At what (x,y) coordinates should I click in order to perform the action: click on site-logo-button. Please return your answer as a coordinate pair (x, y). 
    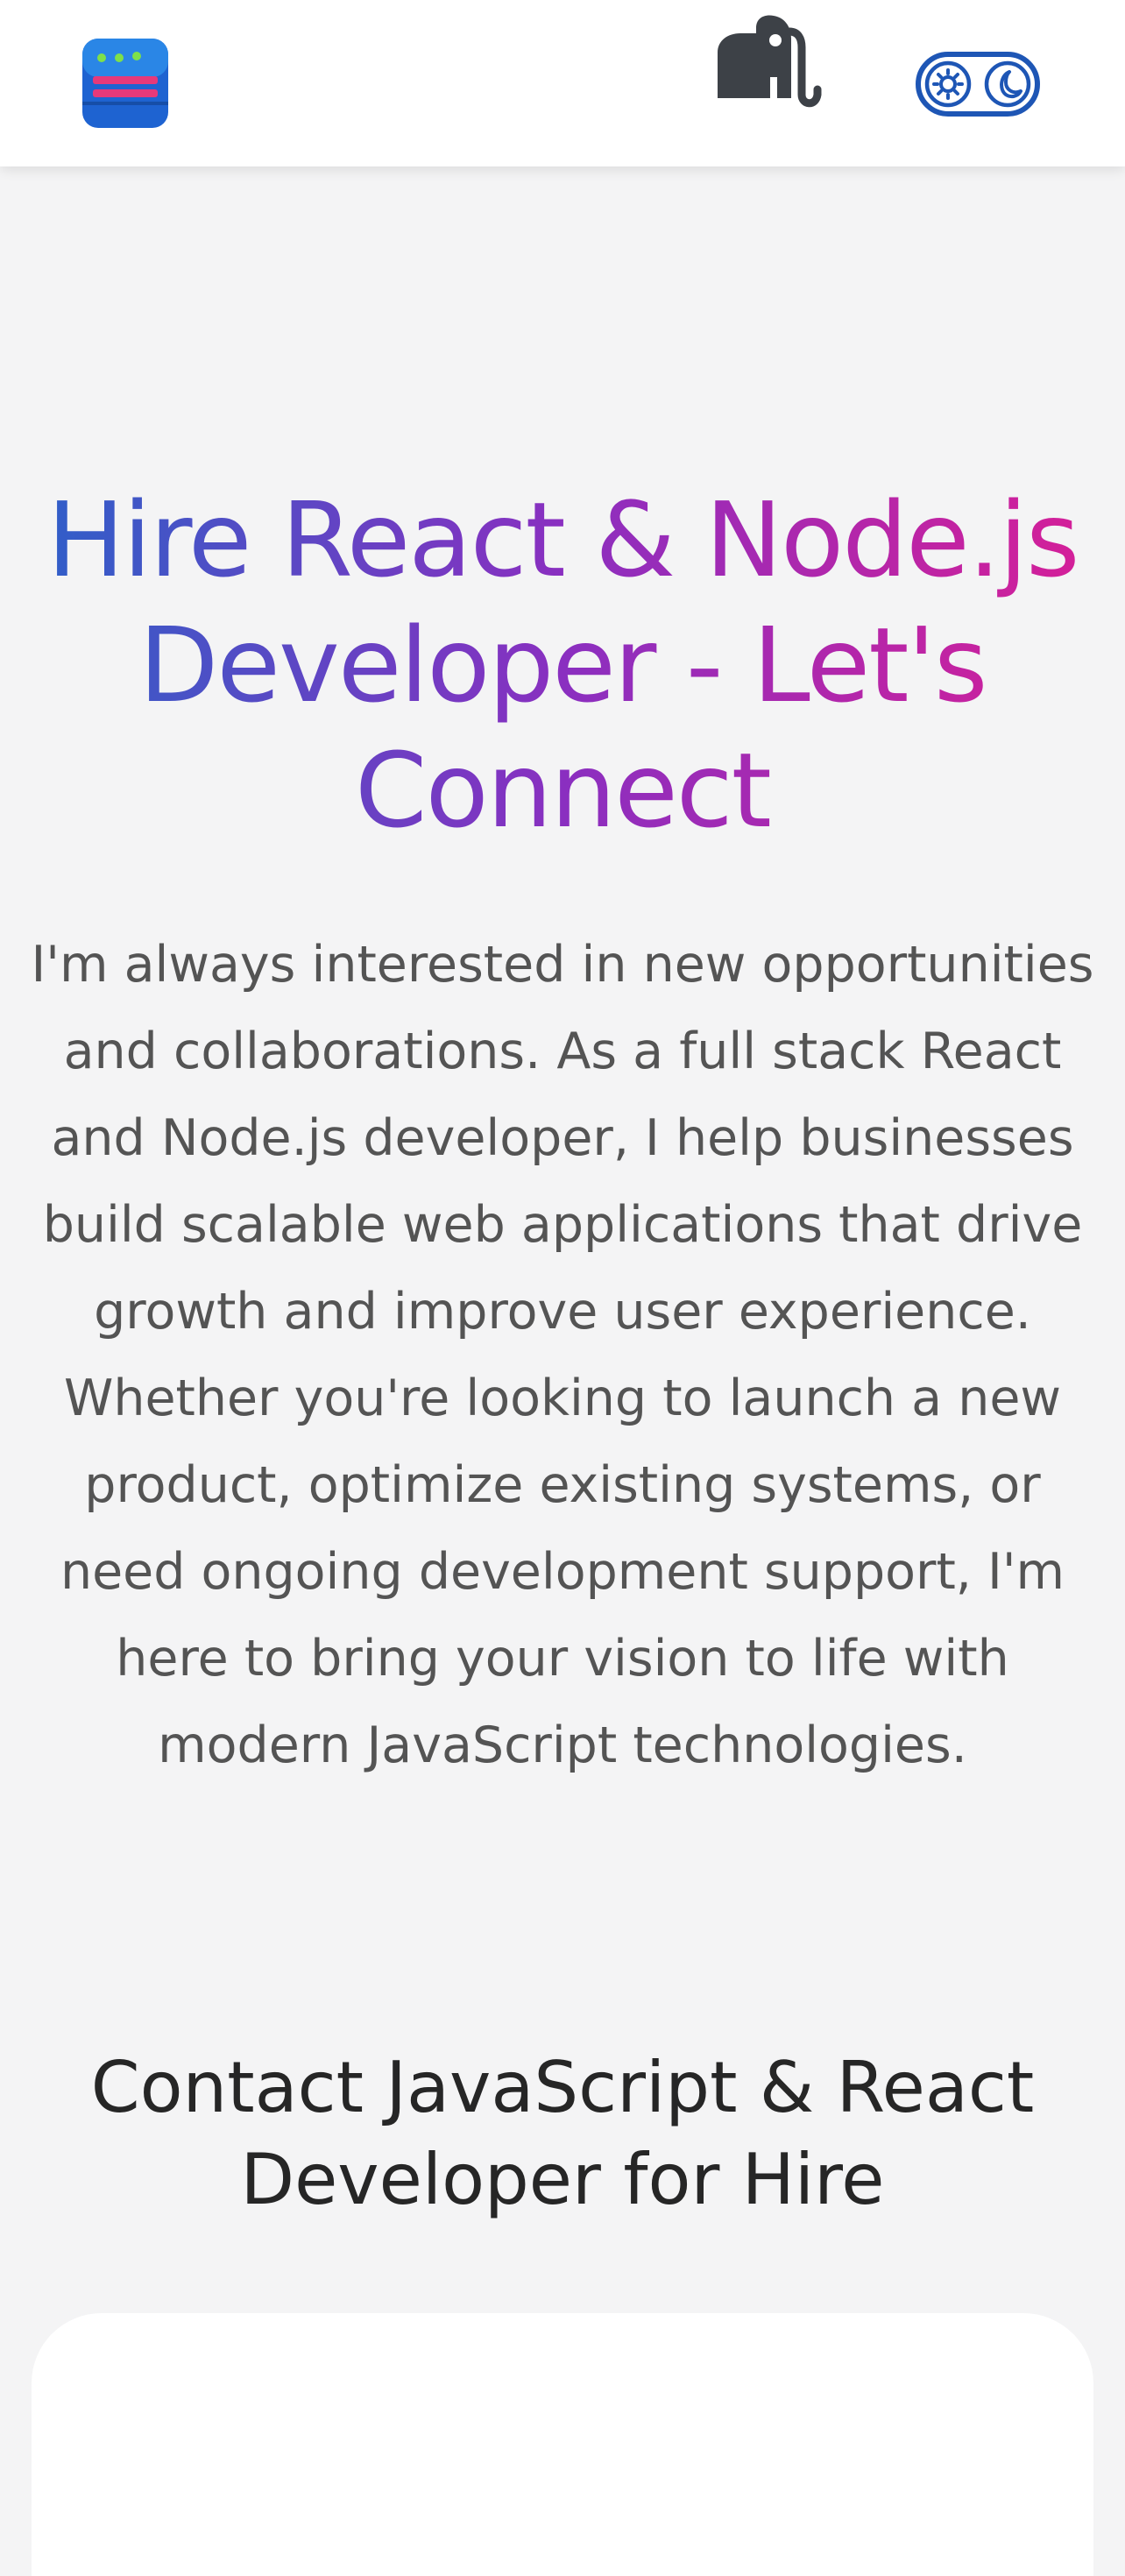
    Looking at the image, I should click on (125, 83).